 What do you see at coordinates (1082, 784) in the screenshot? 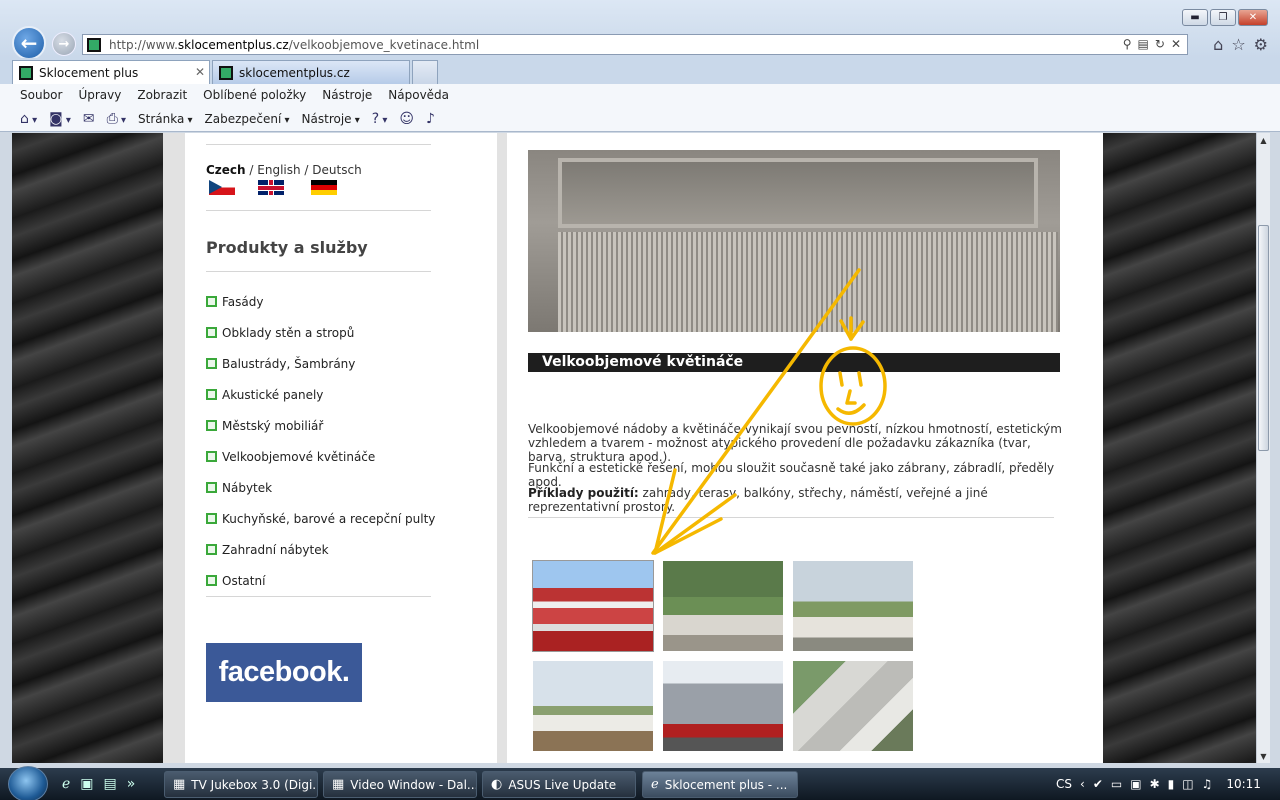
I see `chevron-left-icon: ‹` at bounding box center [1082, 784].